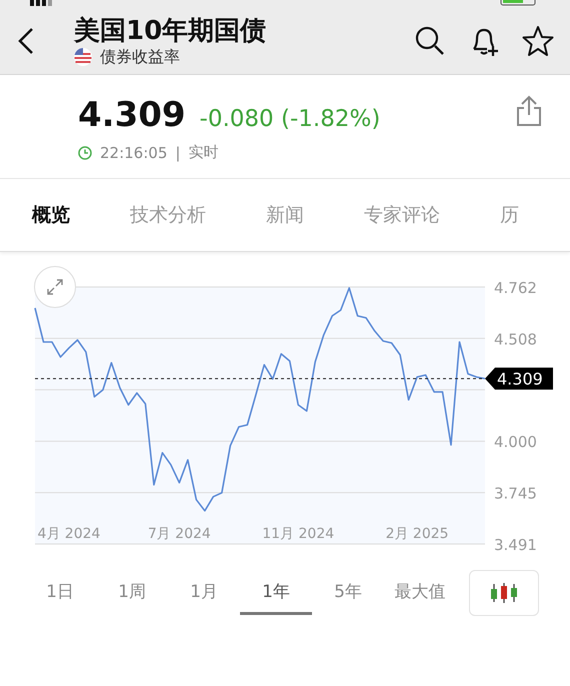  Describe the element at coordinates (276, 593) in the screenshot. I see `range-button: 1年` at that location.